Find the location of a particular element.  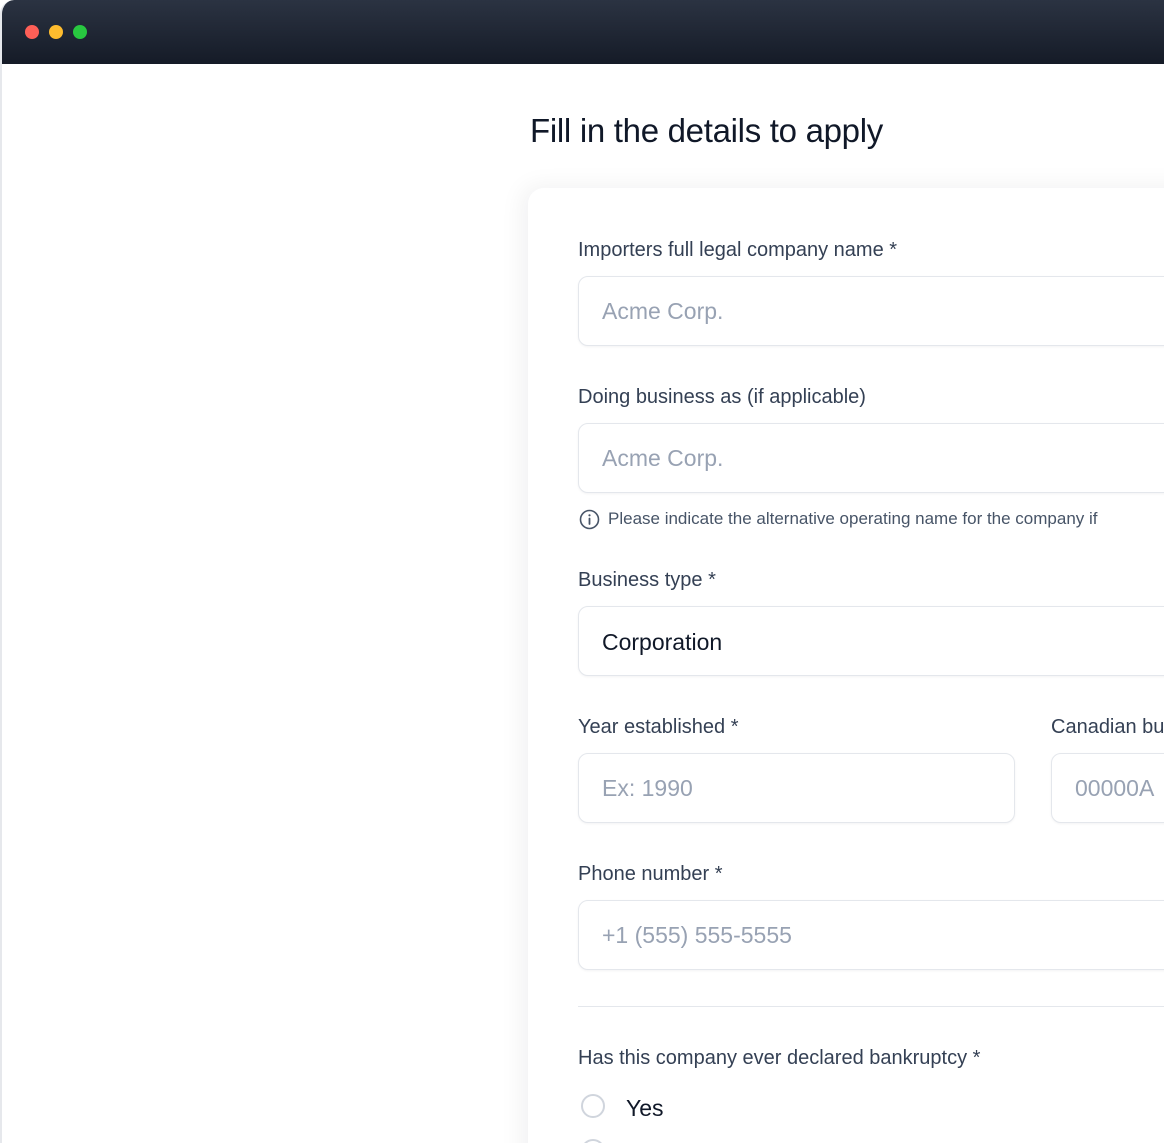

close-window-button is located at coordinates (32, 32).